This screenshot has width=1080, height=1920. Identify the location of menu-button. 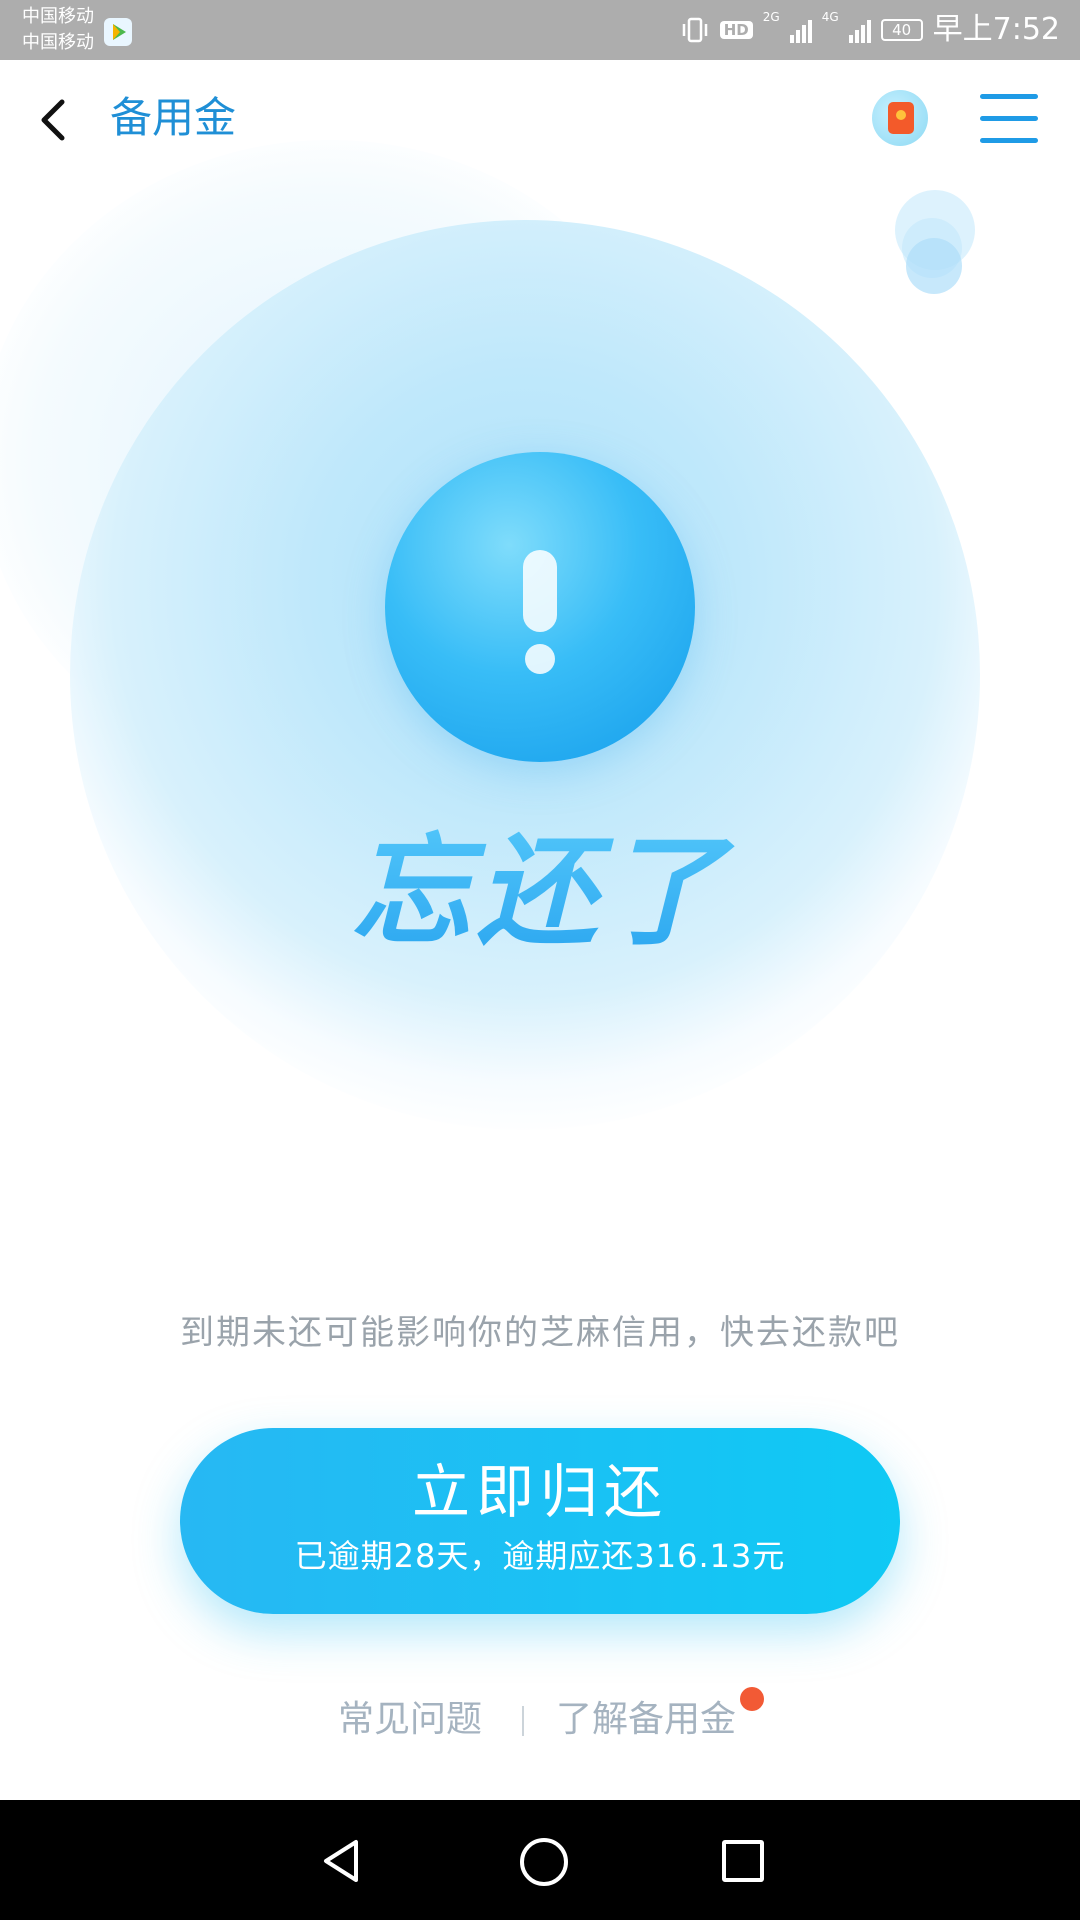
(1009, 120).